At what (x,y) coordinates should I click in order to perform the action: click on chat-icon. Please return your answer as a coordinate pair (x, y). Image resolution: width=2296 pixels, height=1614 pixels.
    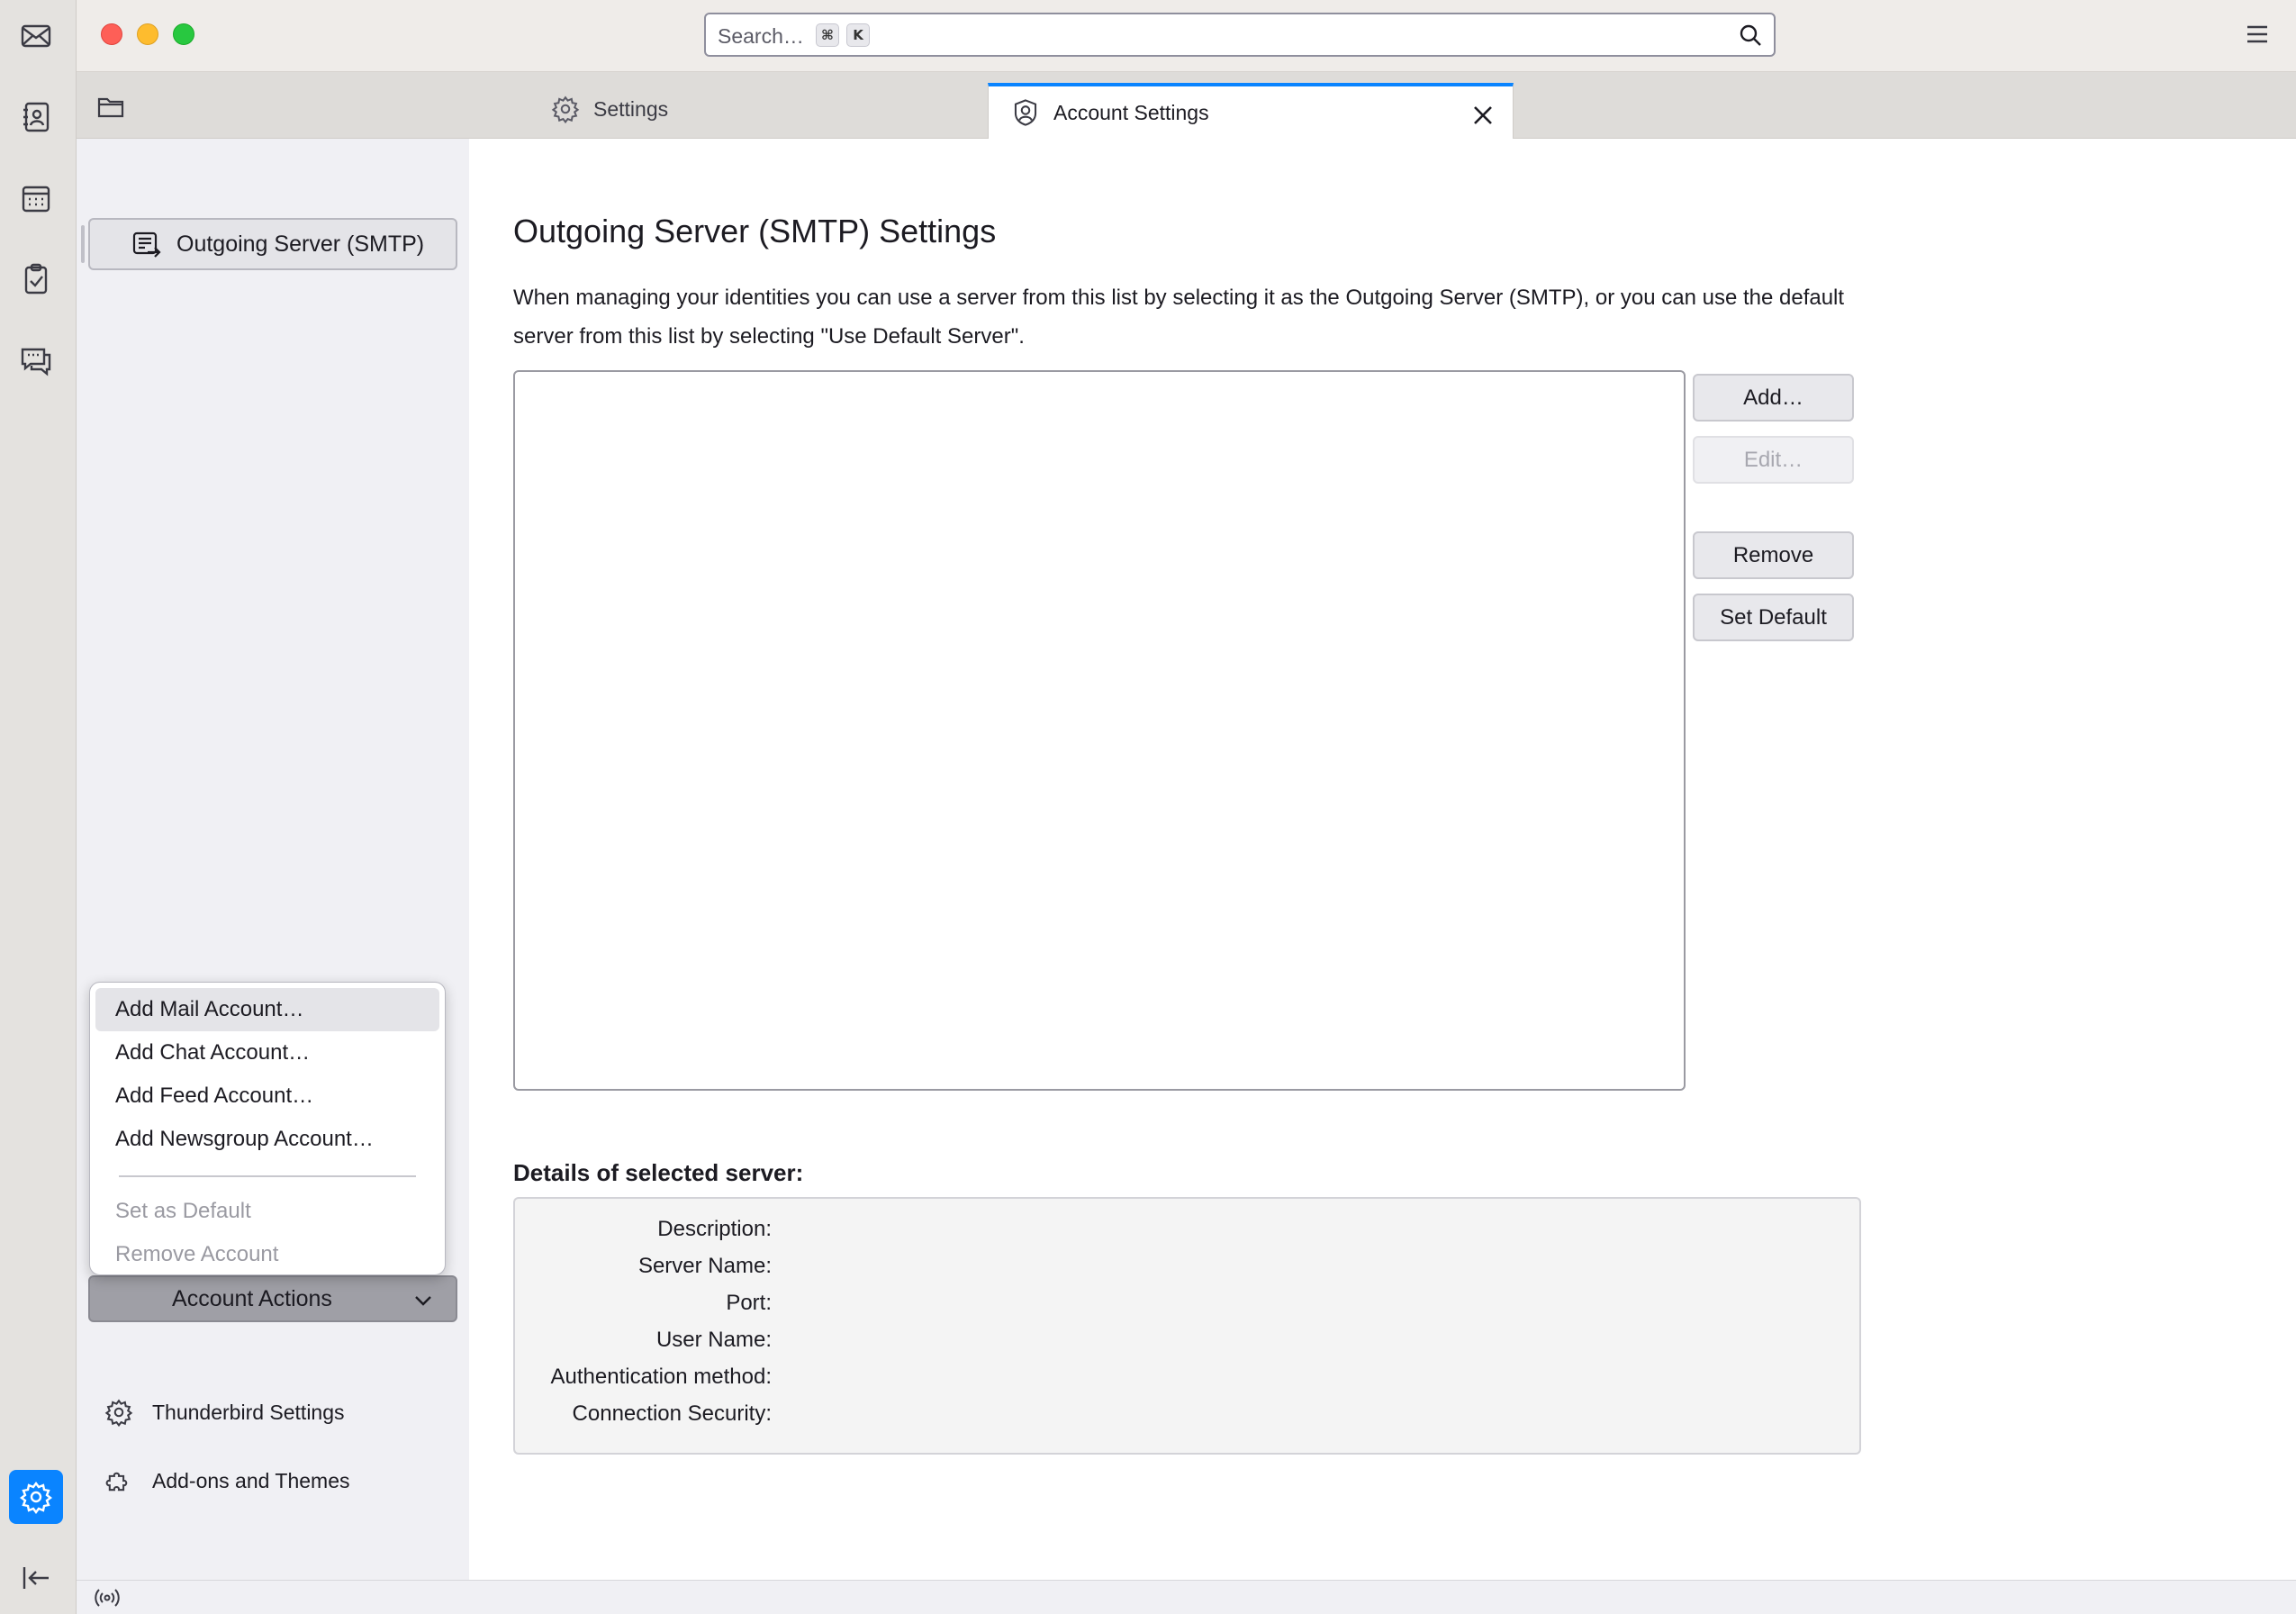
    Looking at the image, I should click on (36, 362).